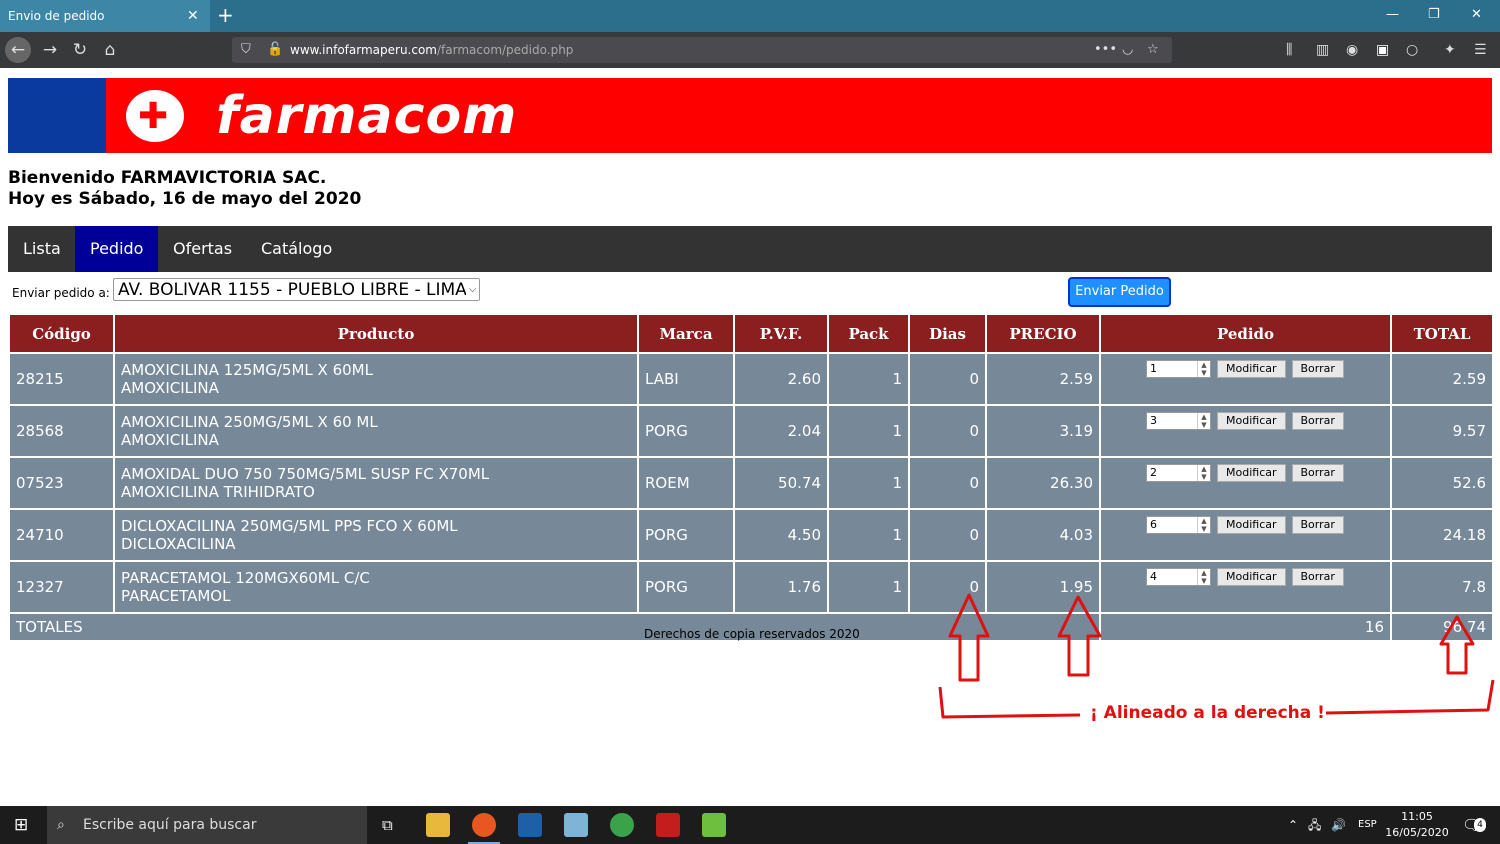 The width and height of the screenshot is (1500, 844). Describe the element at coordinates (296, 289) in the screenshot. I see `send-address-select: AV. BOLIVAR 1155 - PUEBLO LIBRE - LIMA` at that location.